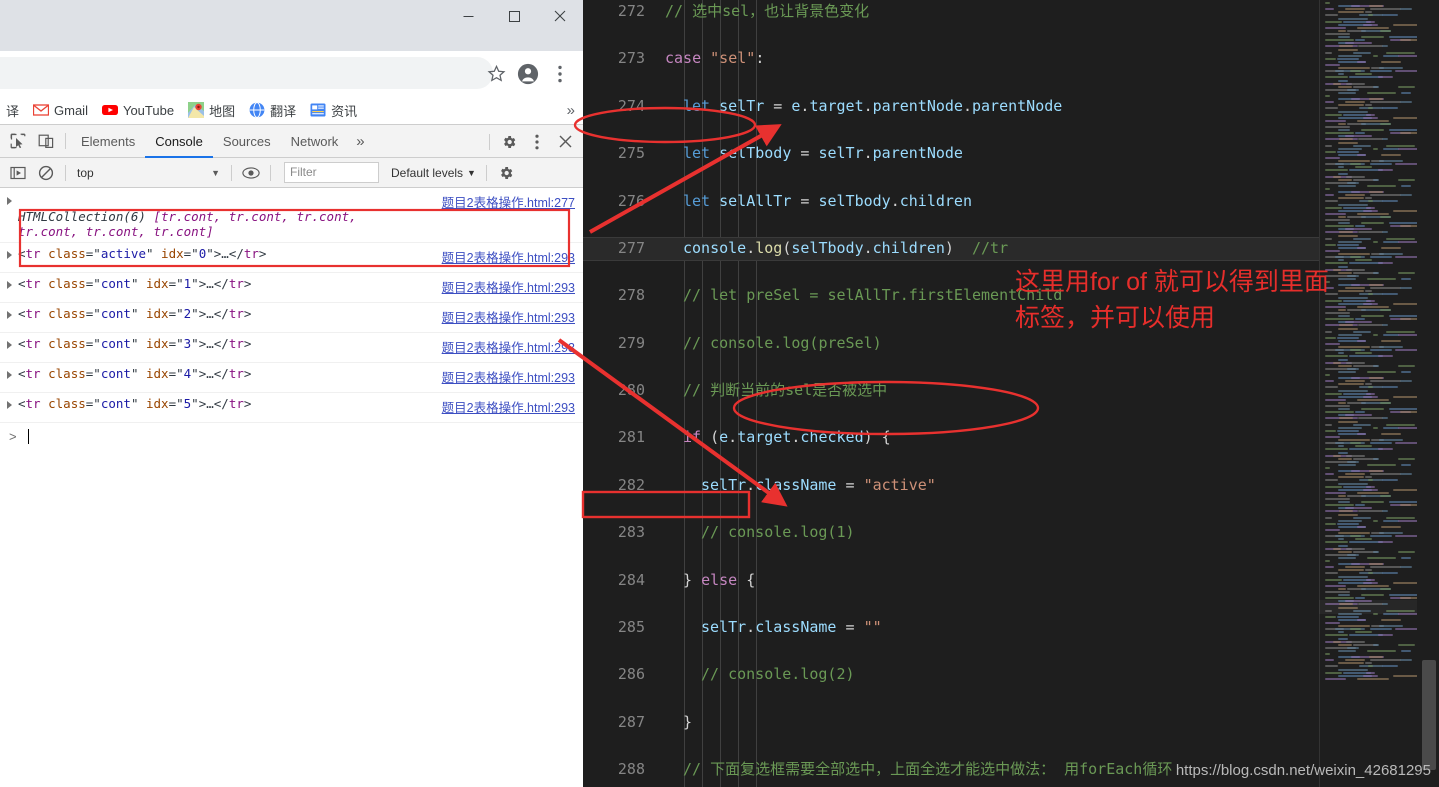  What do you see at coordinates (138, 110) in the screenshot?
I see `bookmark-item-youtube: YouTube` at bounding box center [138, 110].